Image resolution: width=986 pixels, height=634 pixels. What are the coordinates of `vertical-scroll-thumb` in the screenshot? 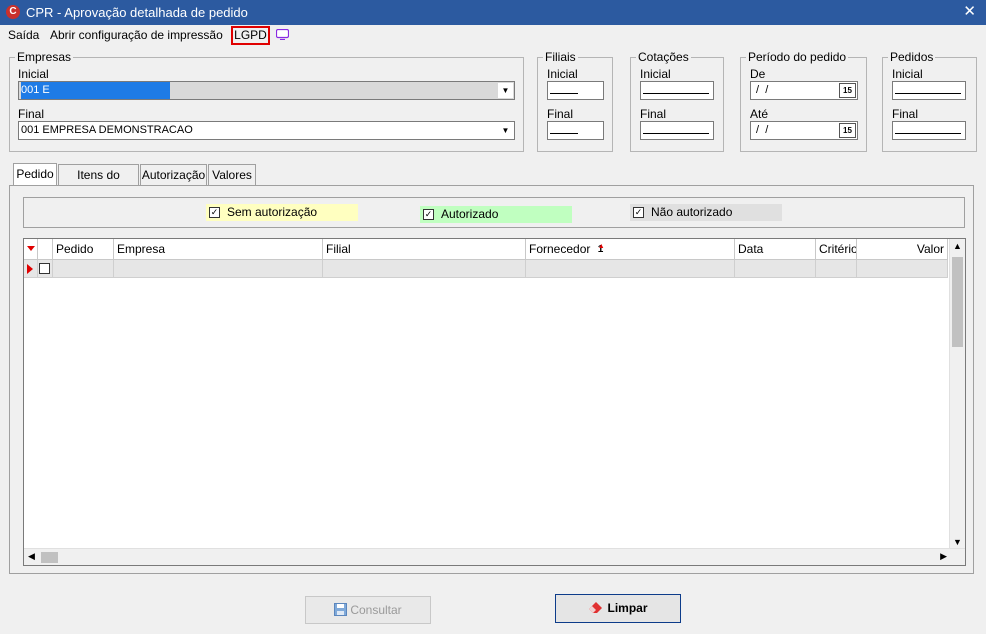 It's located at (957, 302).